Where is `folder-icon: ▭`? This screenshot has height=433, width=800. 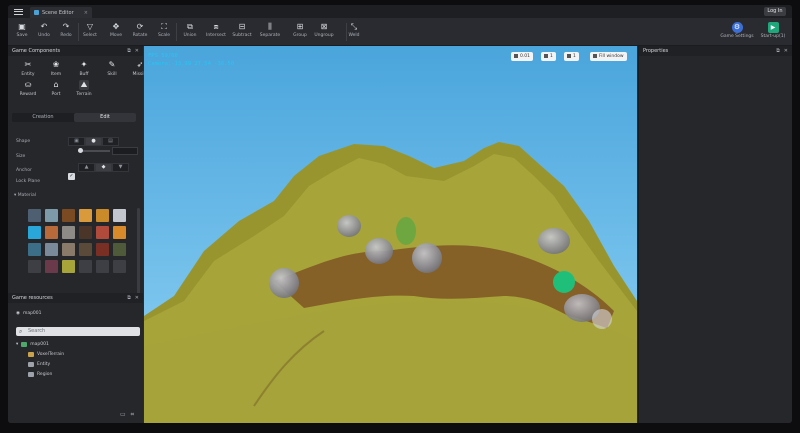
folder-icon: ▭ is located at coordinates (123, 415).